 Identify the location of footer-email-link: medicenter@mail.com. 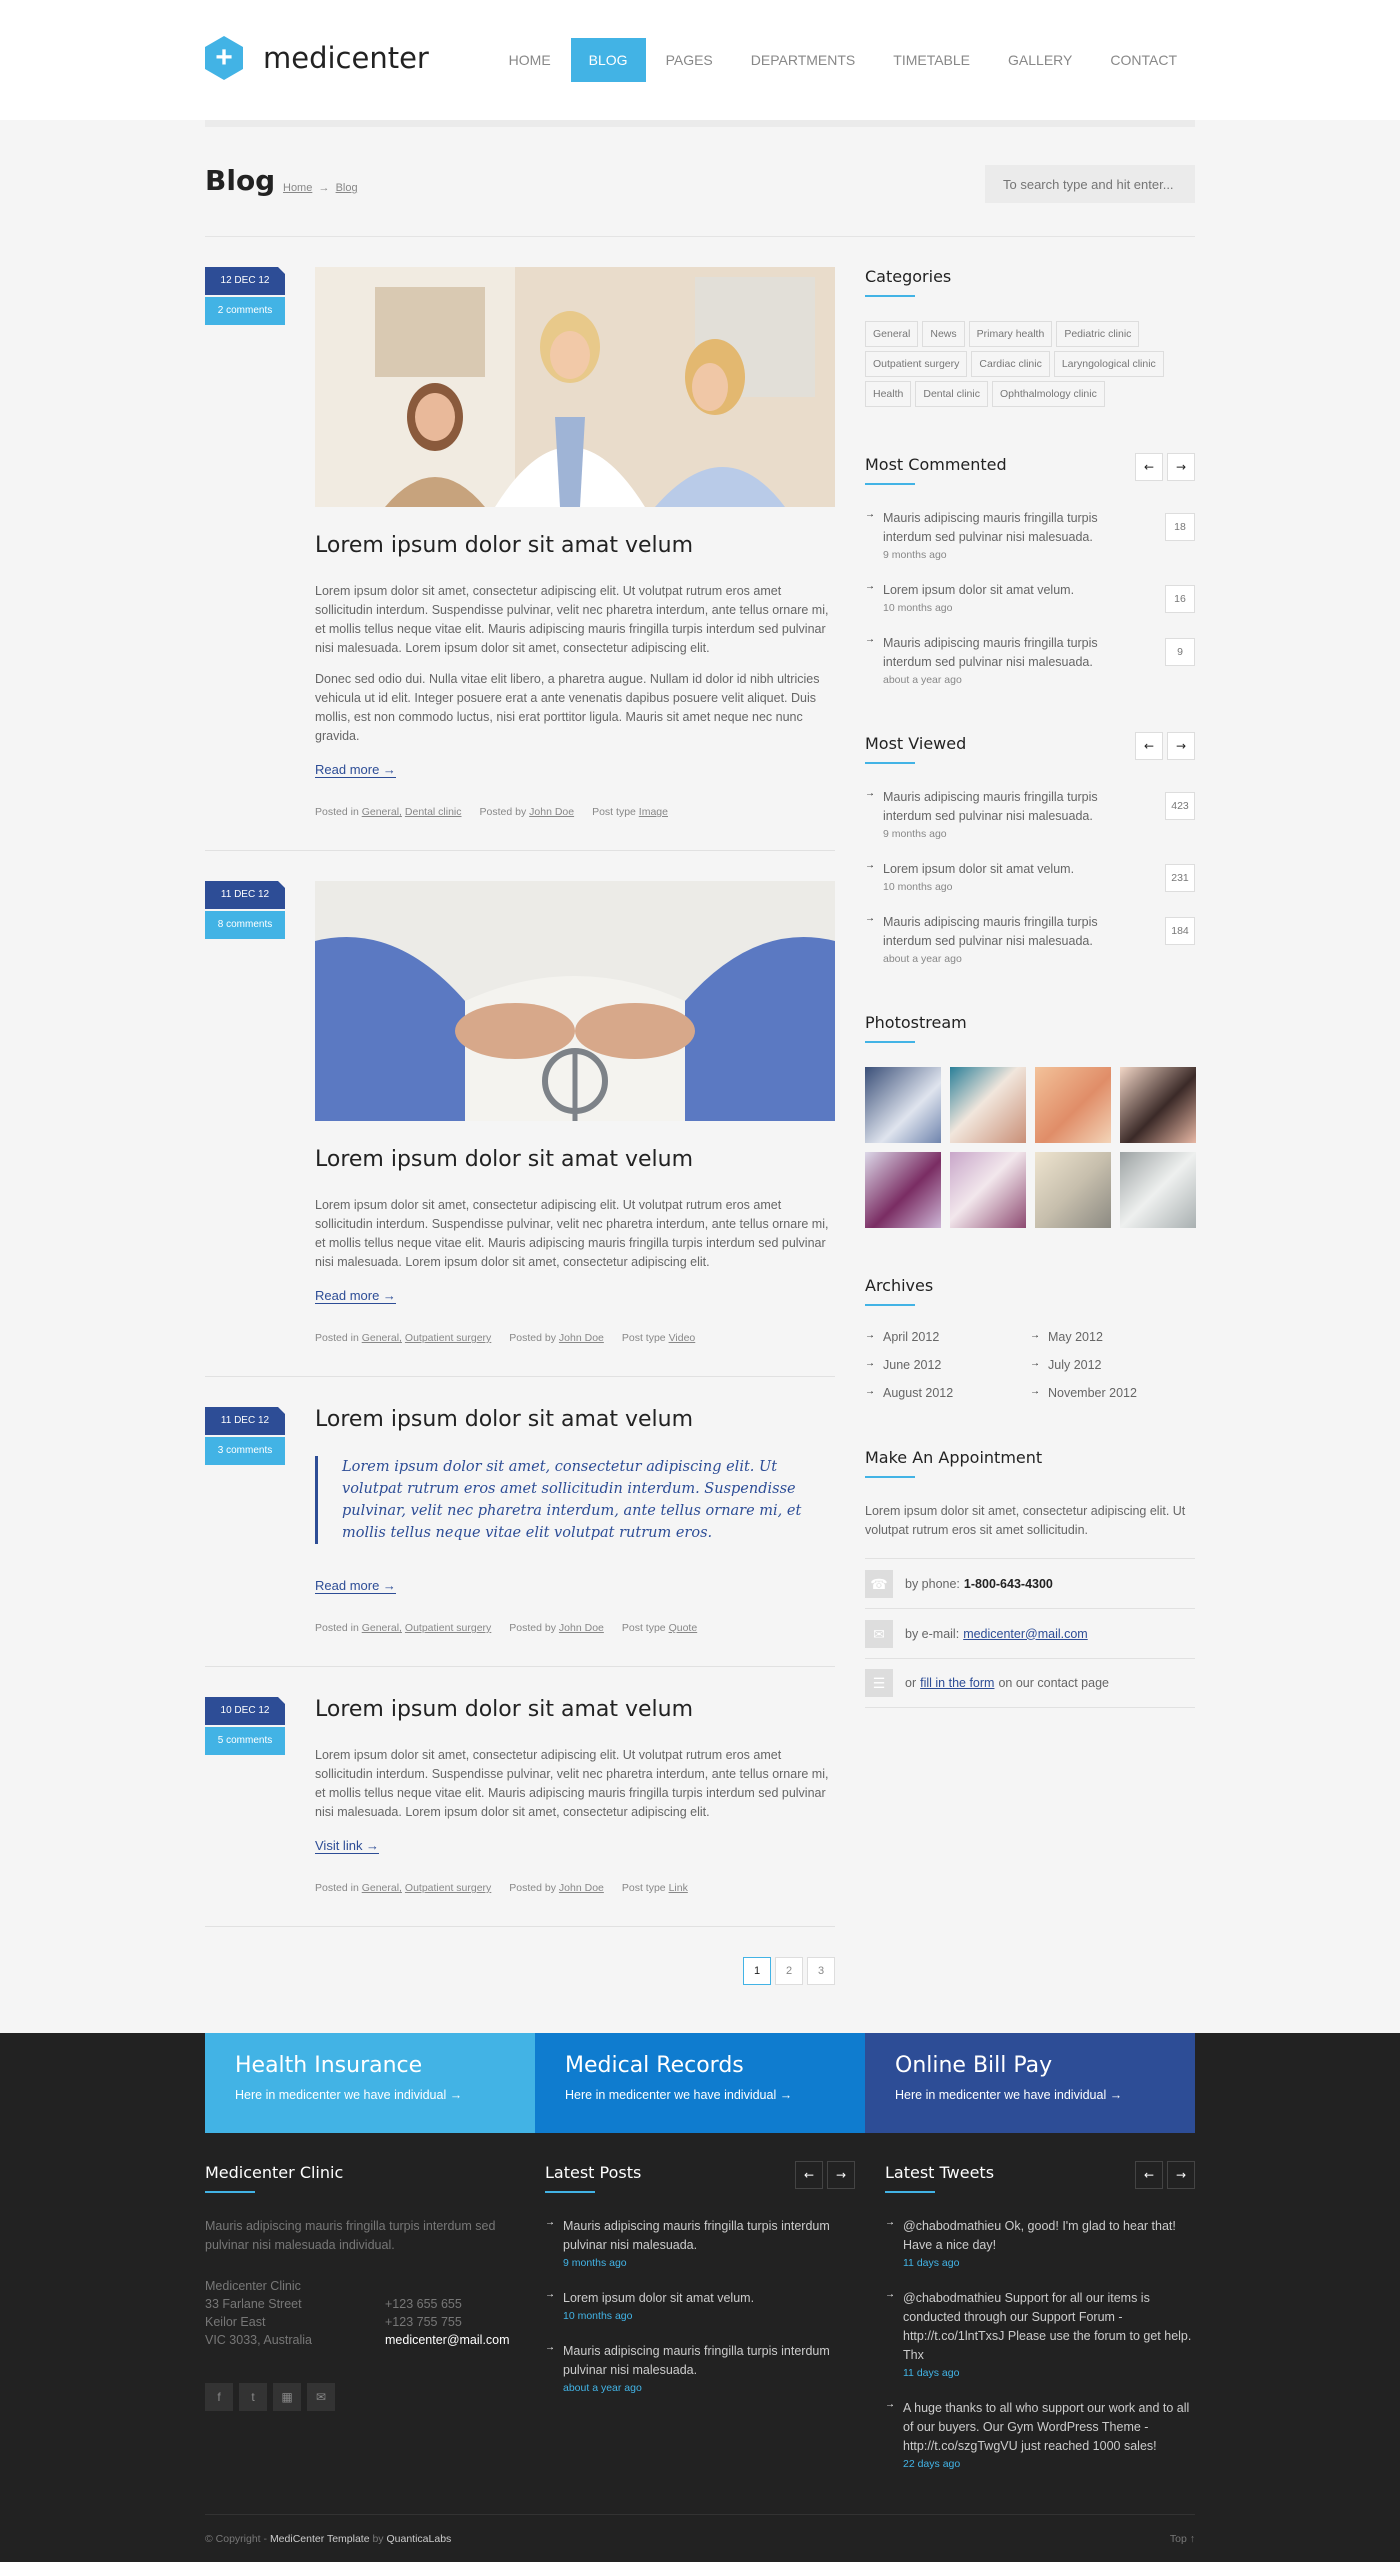
(450, 2340).